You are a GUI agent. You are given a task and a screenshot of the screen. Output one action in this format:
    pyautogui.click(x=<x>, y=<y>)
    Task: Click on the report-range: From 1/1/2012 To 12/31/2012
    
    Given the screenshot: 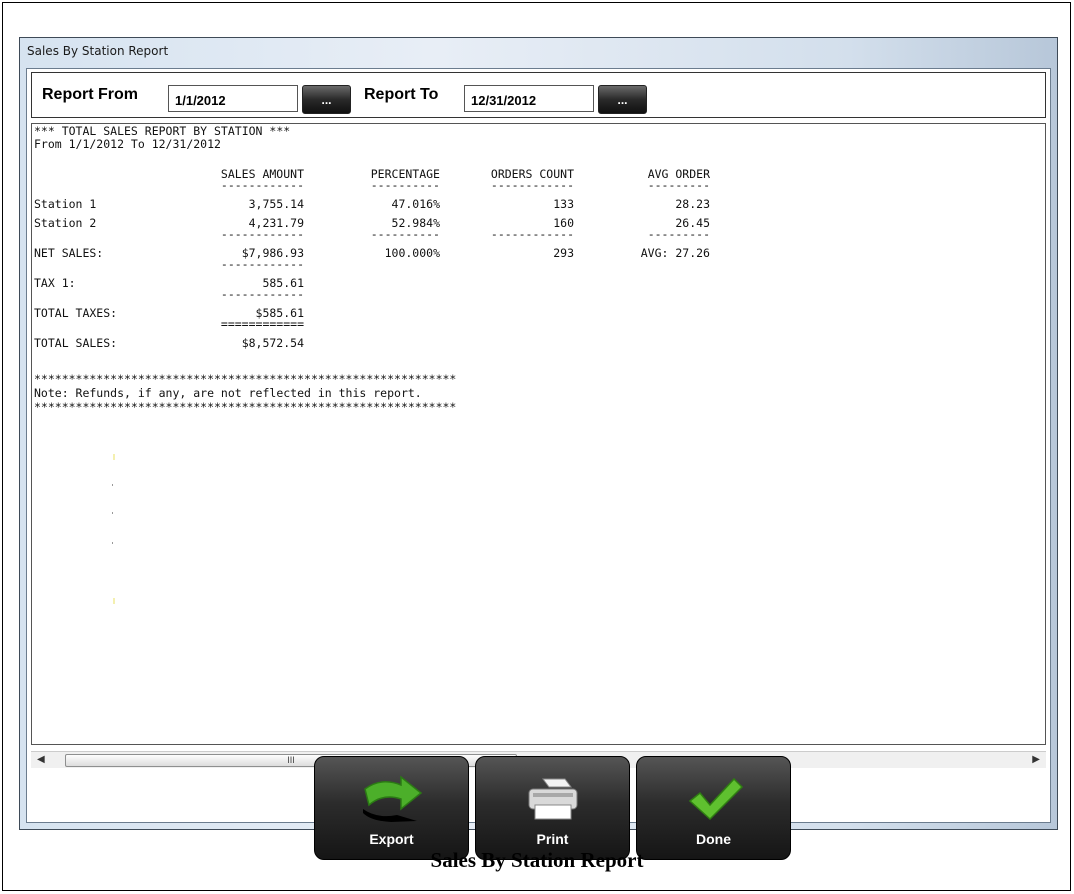 What is the action you would take?
    pyautogui.click(x=127, y=144)
    